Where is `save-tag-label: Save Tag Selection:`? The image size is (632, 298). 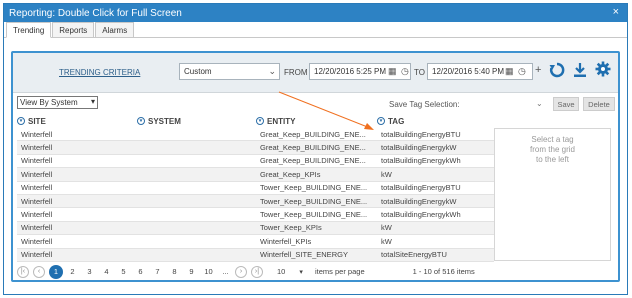
save-tag-label: Save Tag Selection: is located at coordinates (424, 104).